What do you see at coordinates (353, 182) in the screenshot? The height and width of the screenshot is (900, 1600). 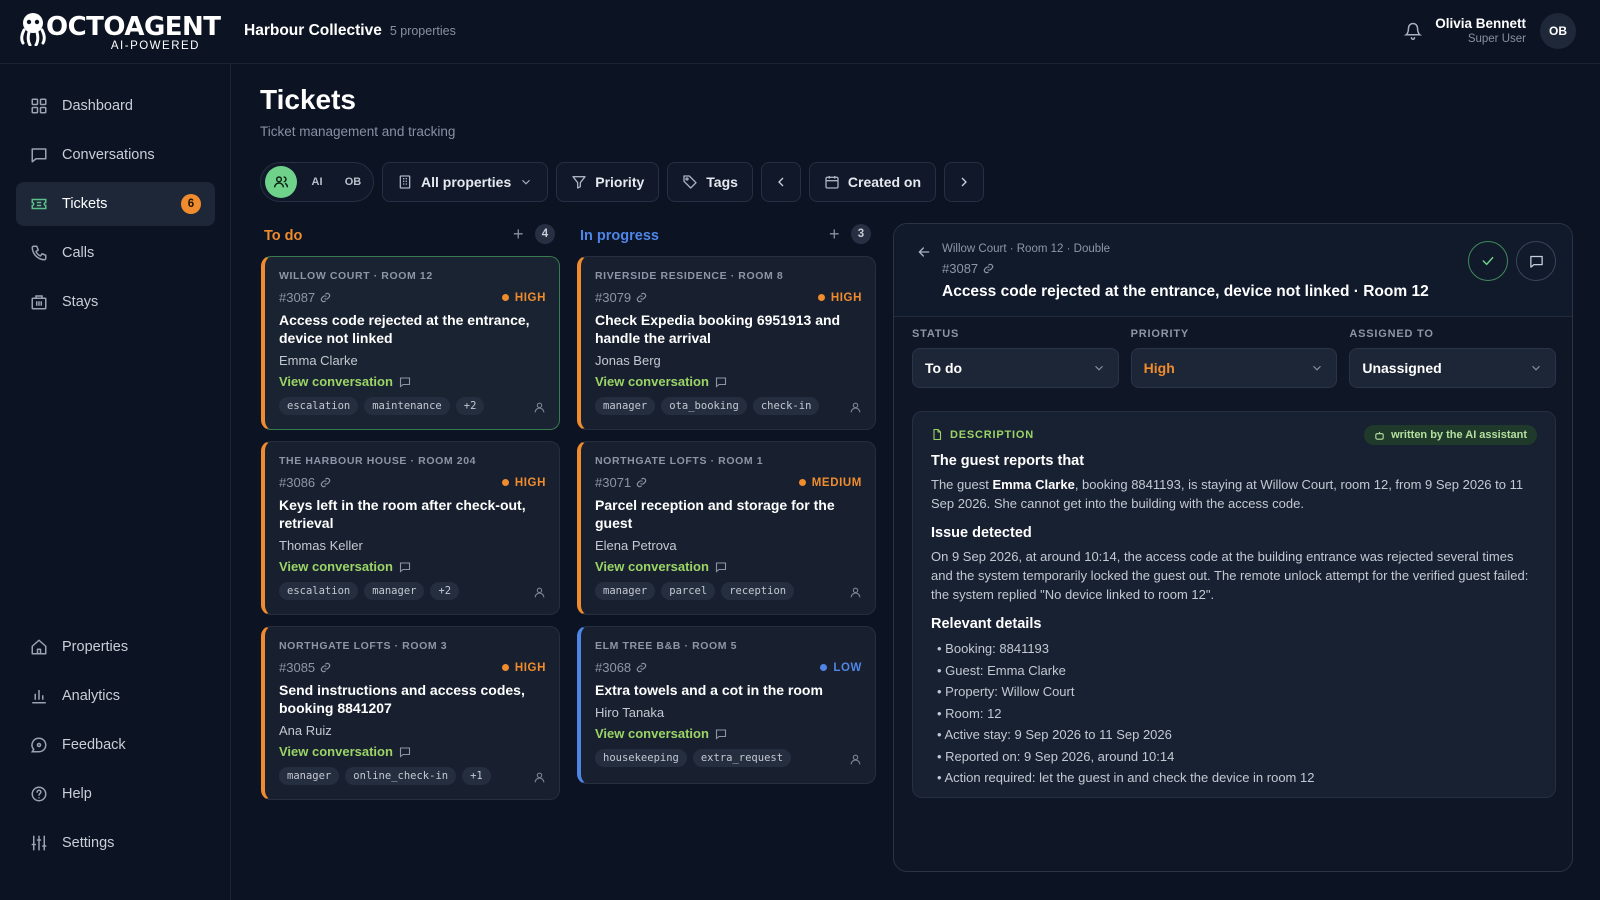 I see `assignee-ob-button: OB` at bounding box center [353, 182].